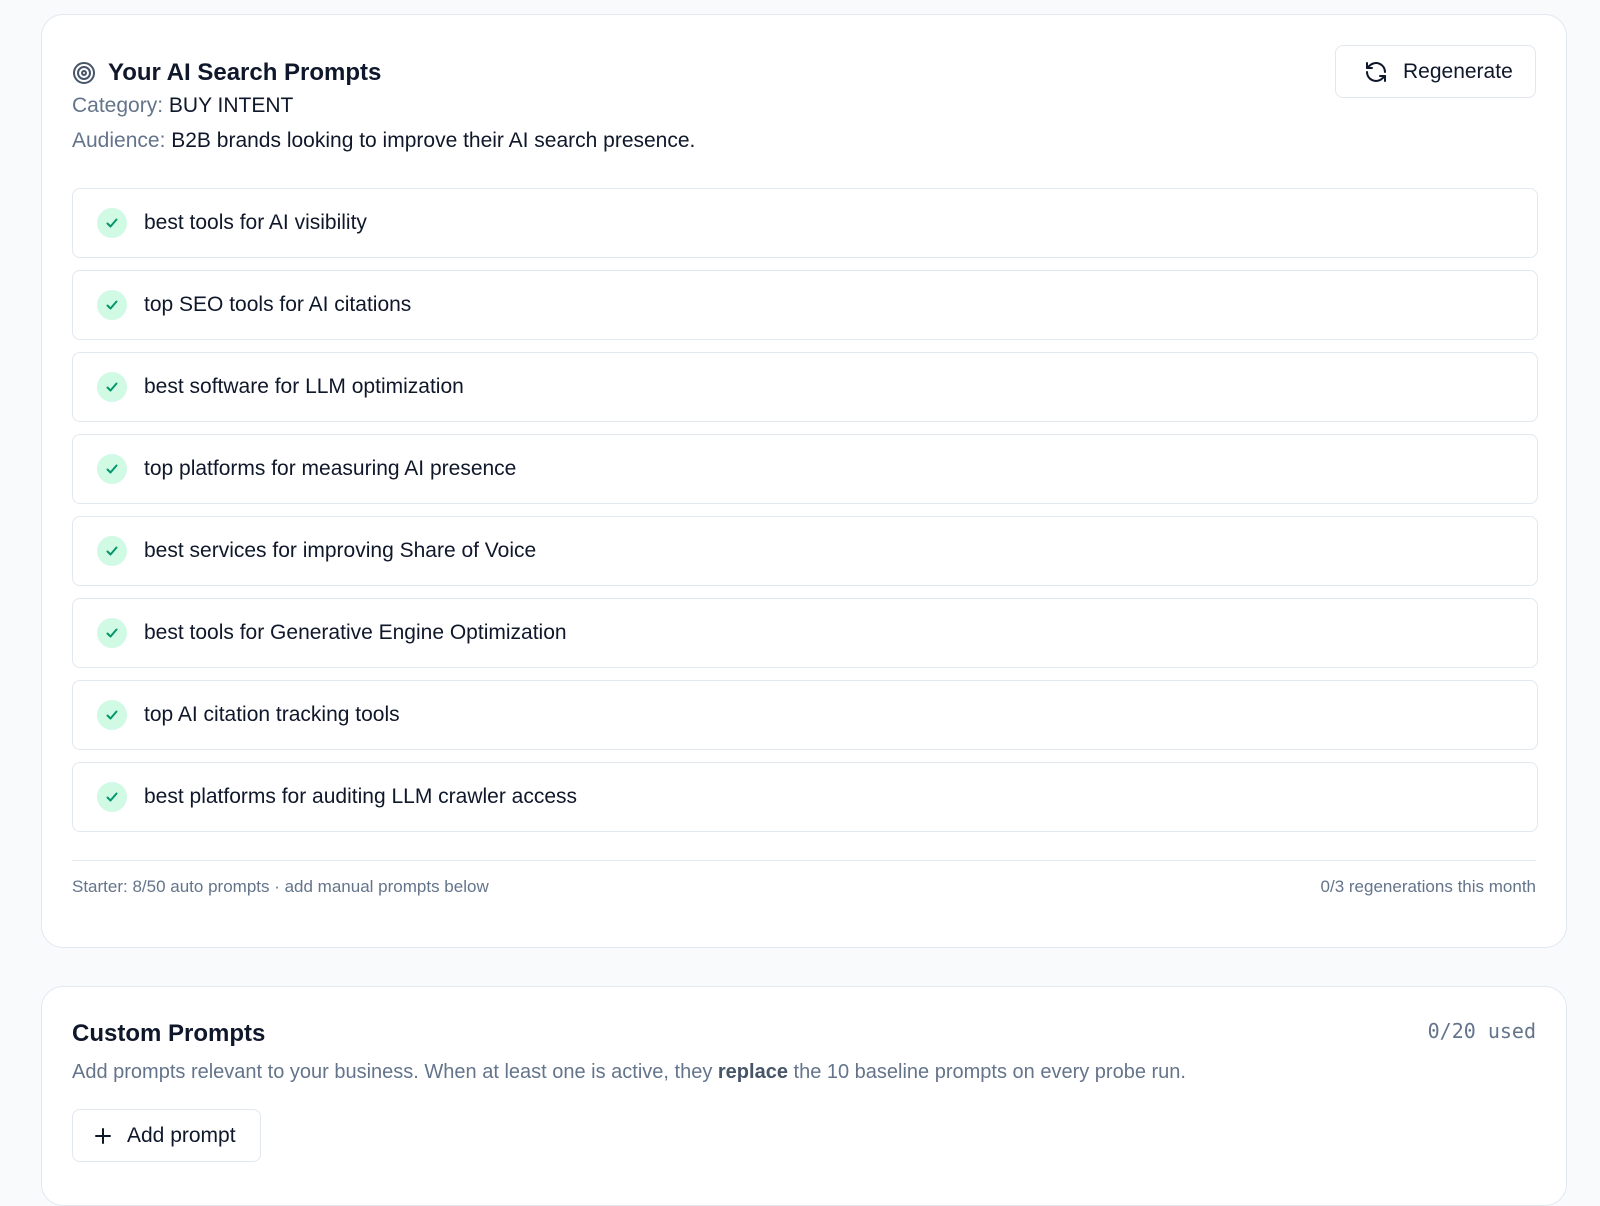  I want to click on regenerate-label: Regenerate, so click(1458, 71).